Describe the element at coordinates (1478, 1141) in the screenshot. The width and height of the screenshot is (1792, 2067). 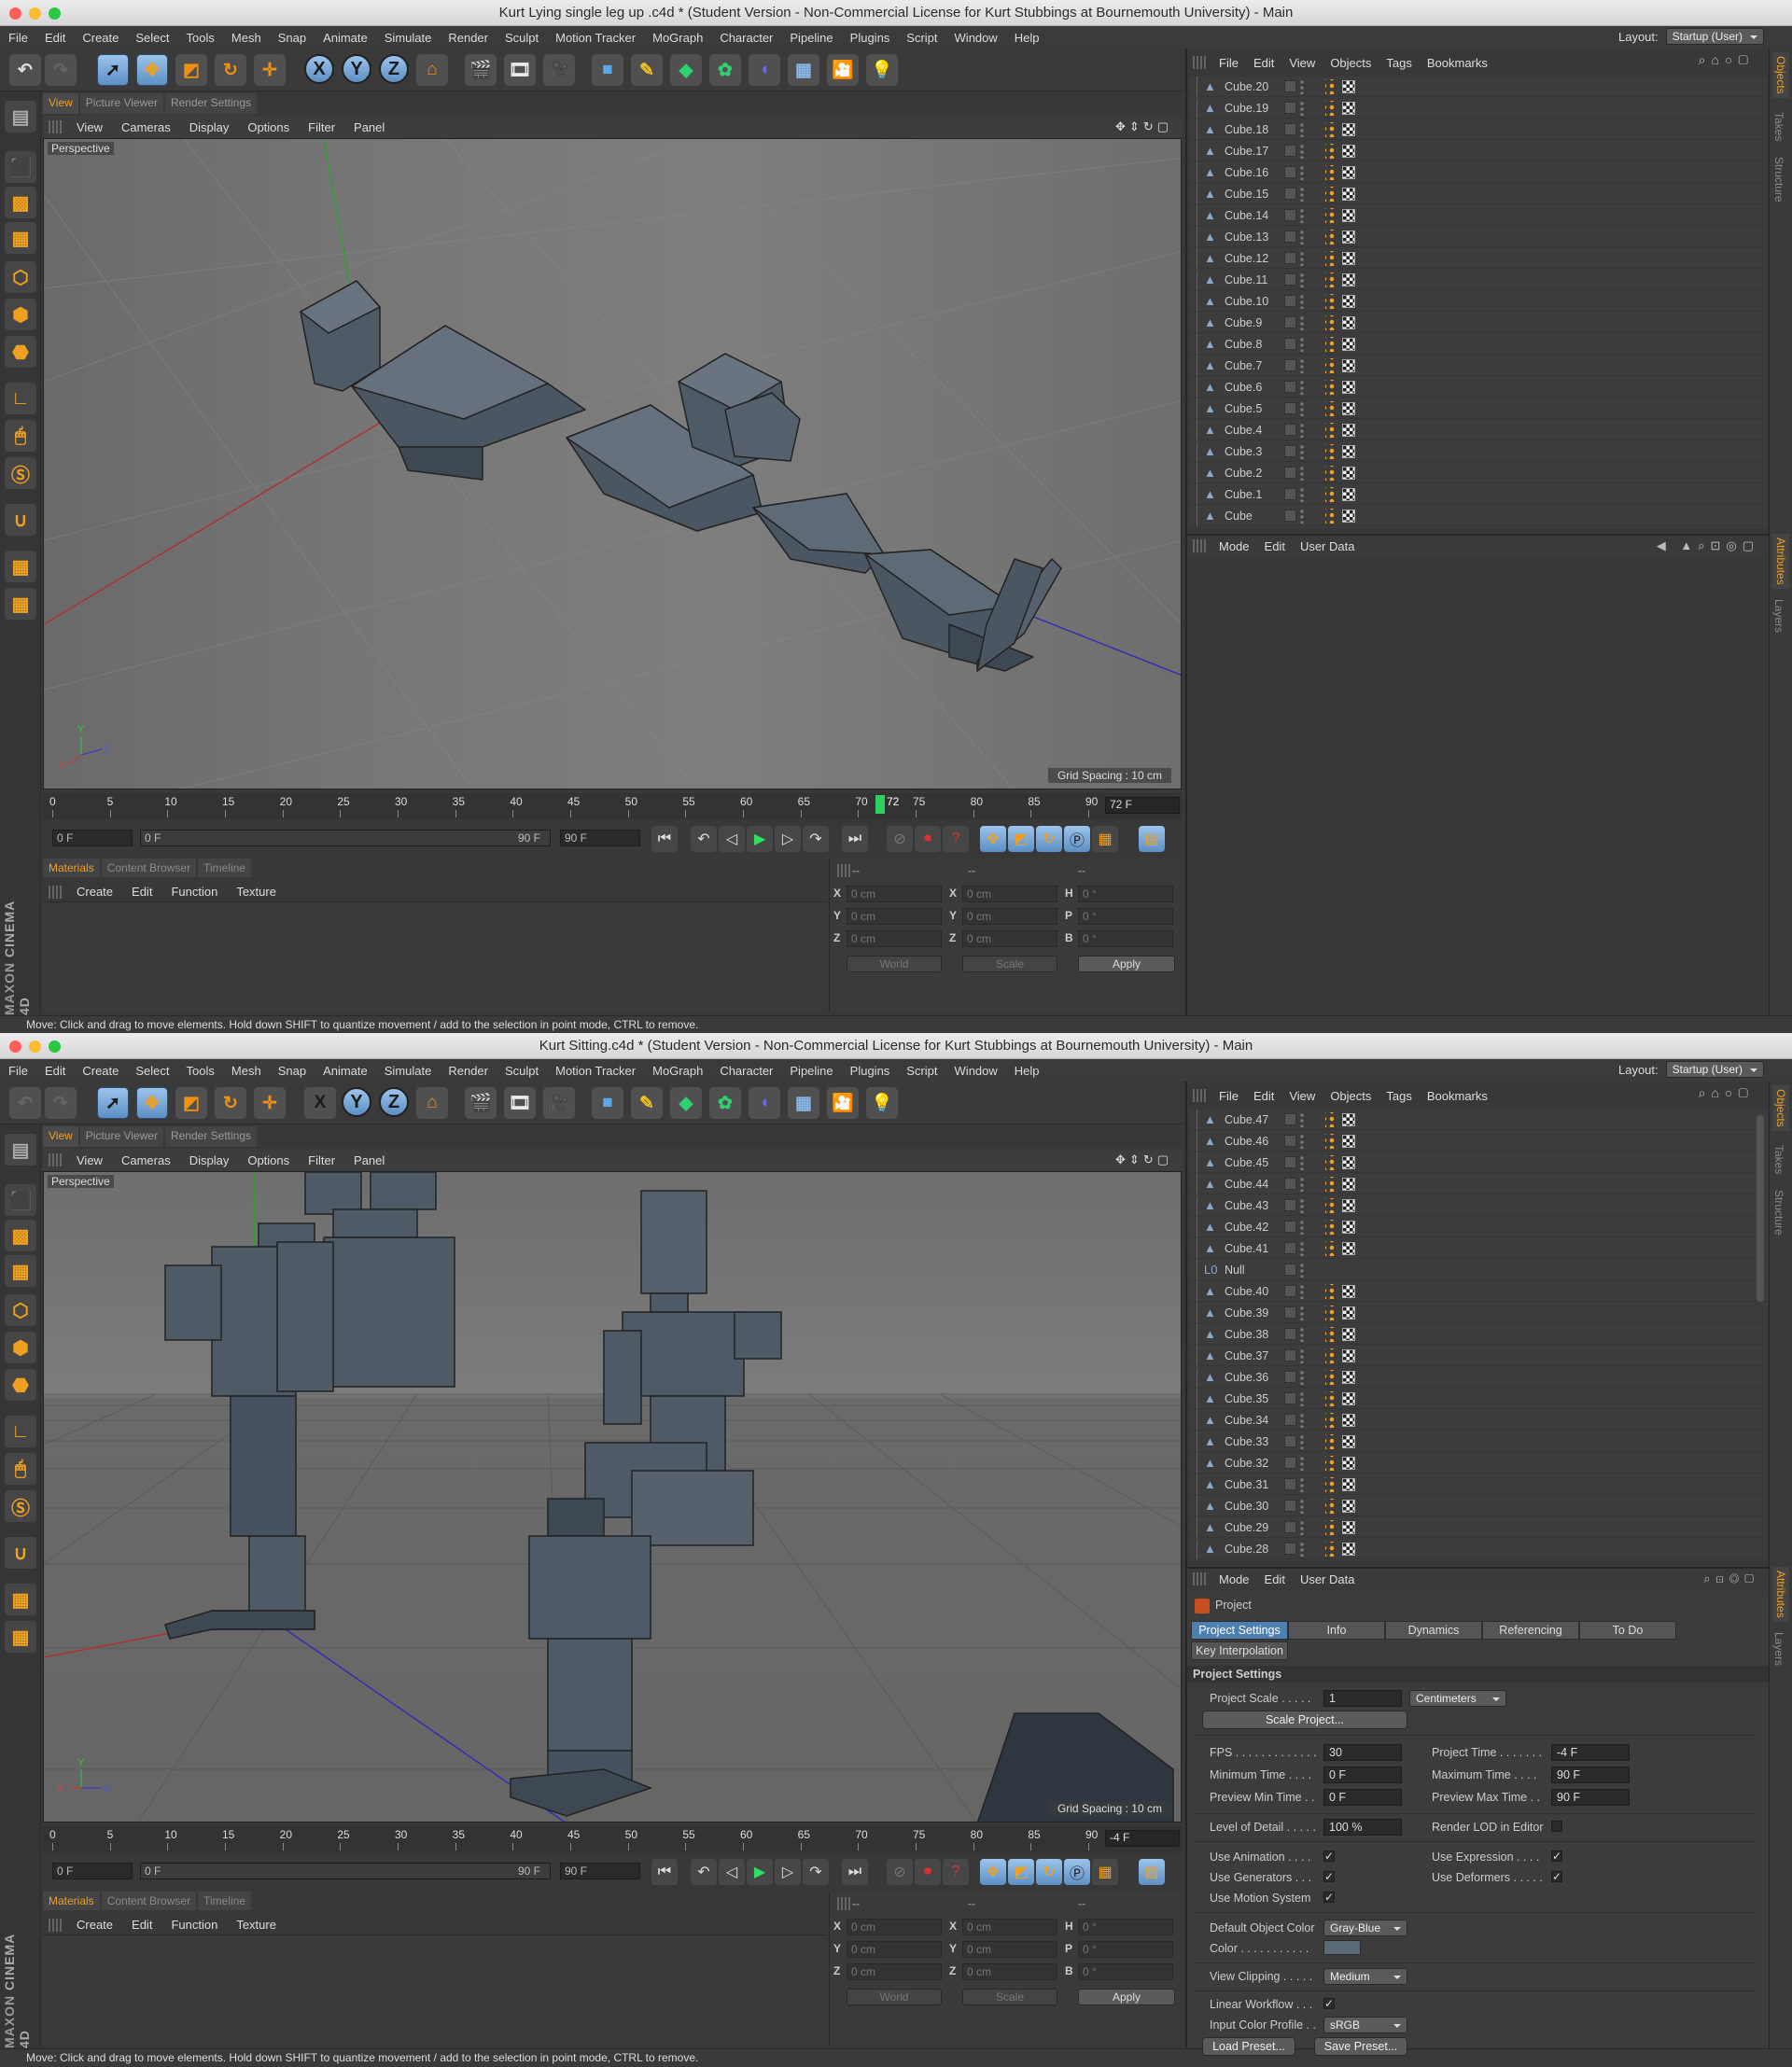
I see `object-list-row: ▲ Cube.46` at that location.